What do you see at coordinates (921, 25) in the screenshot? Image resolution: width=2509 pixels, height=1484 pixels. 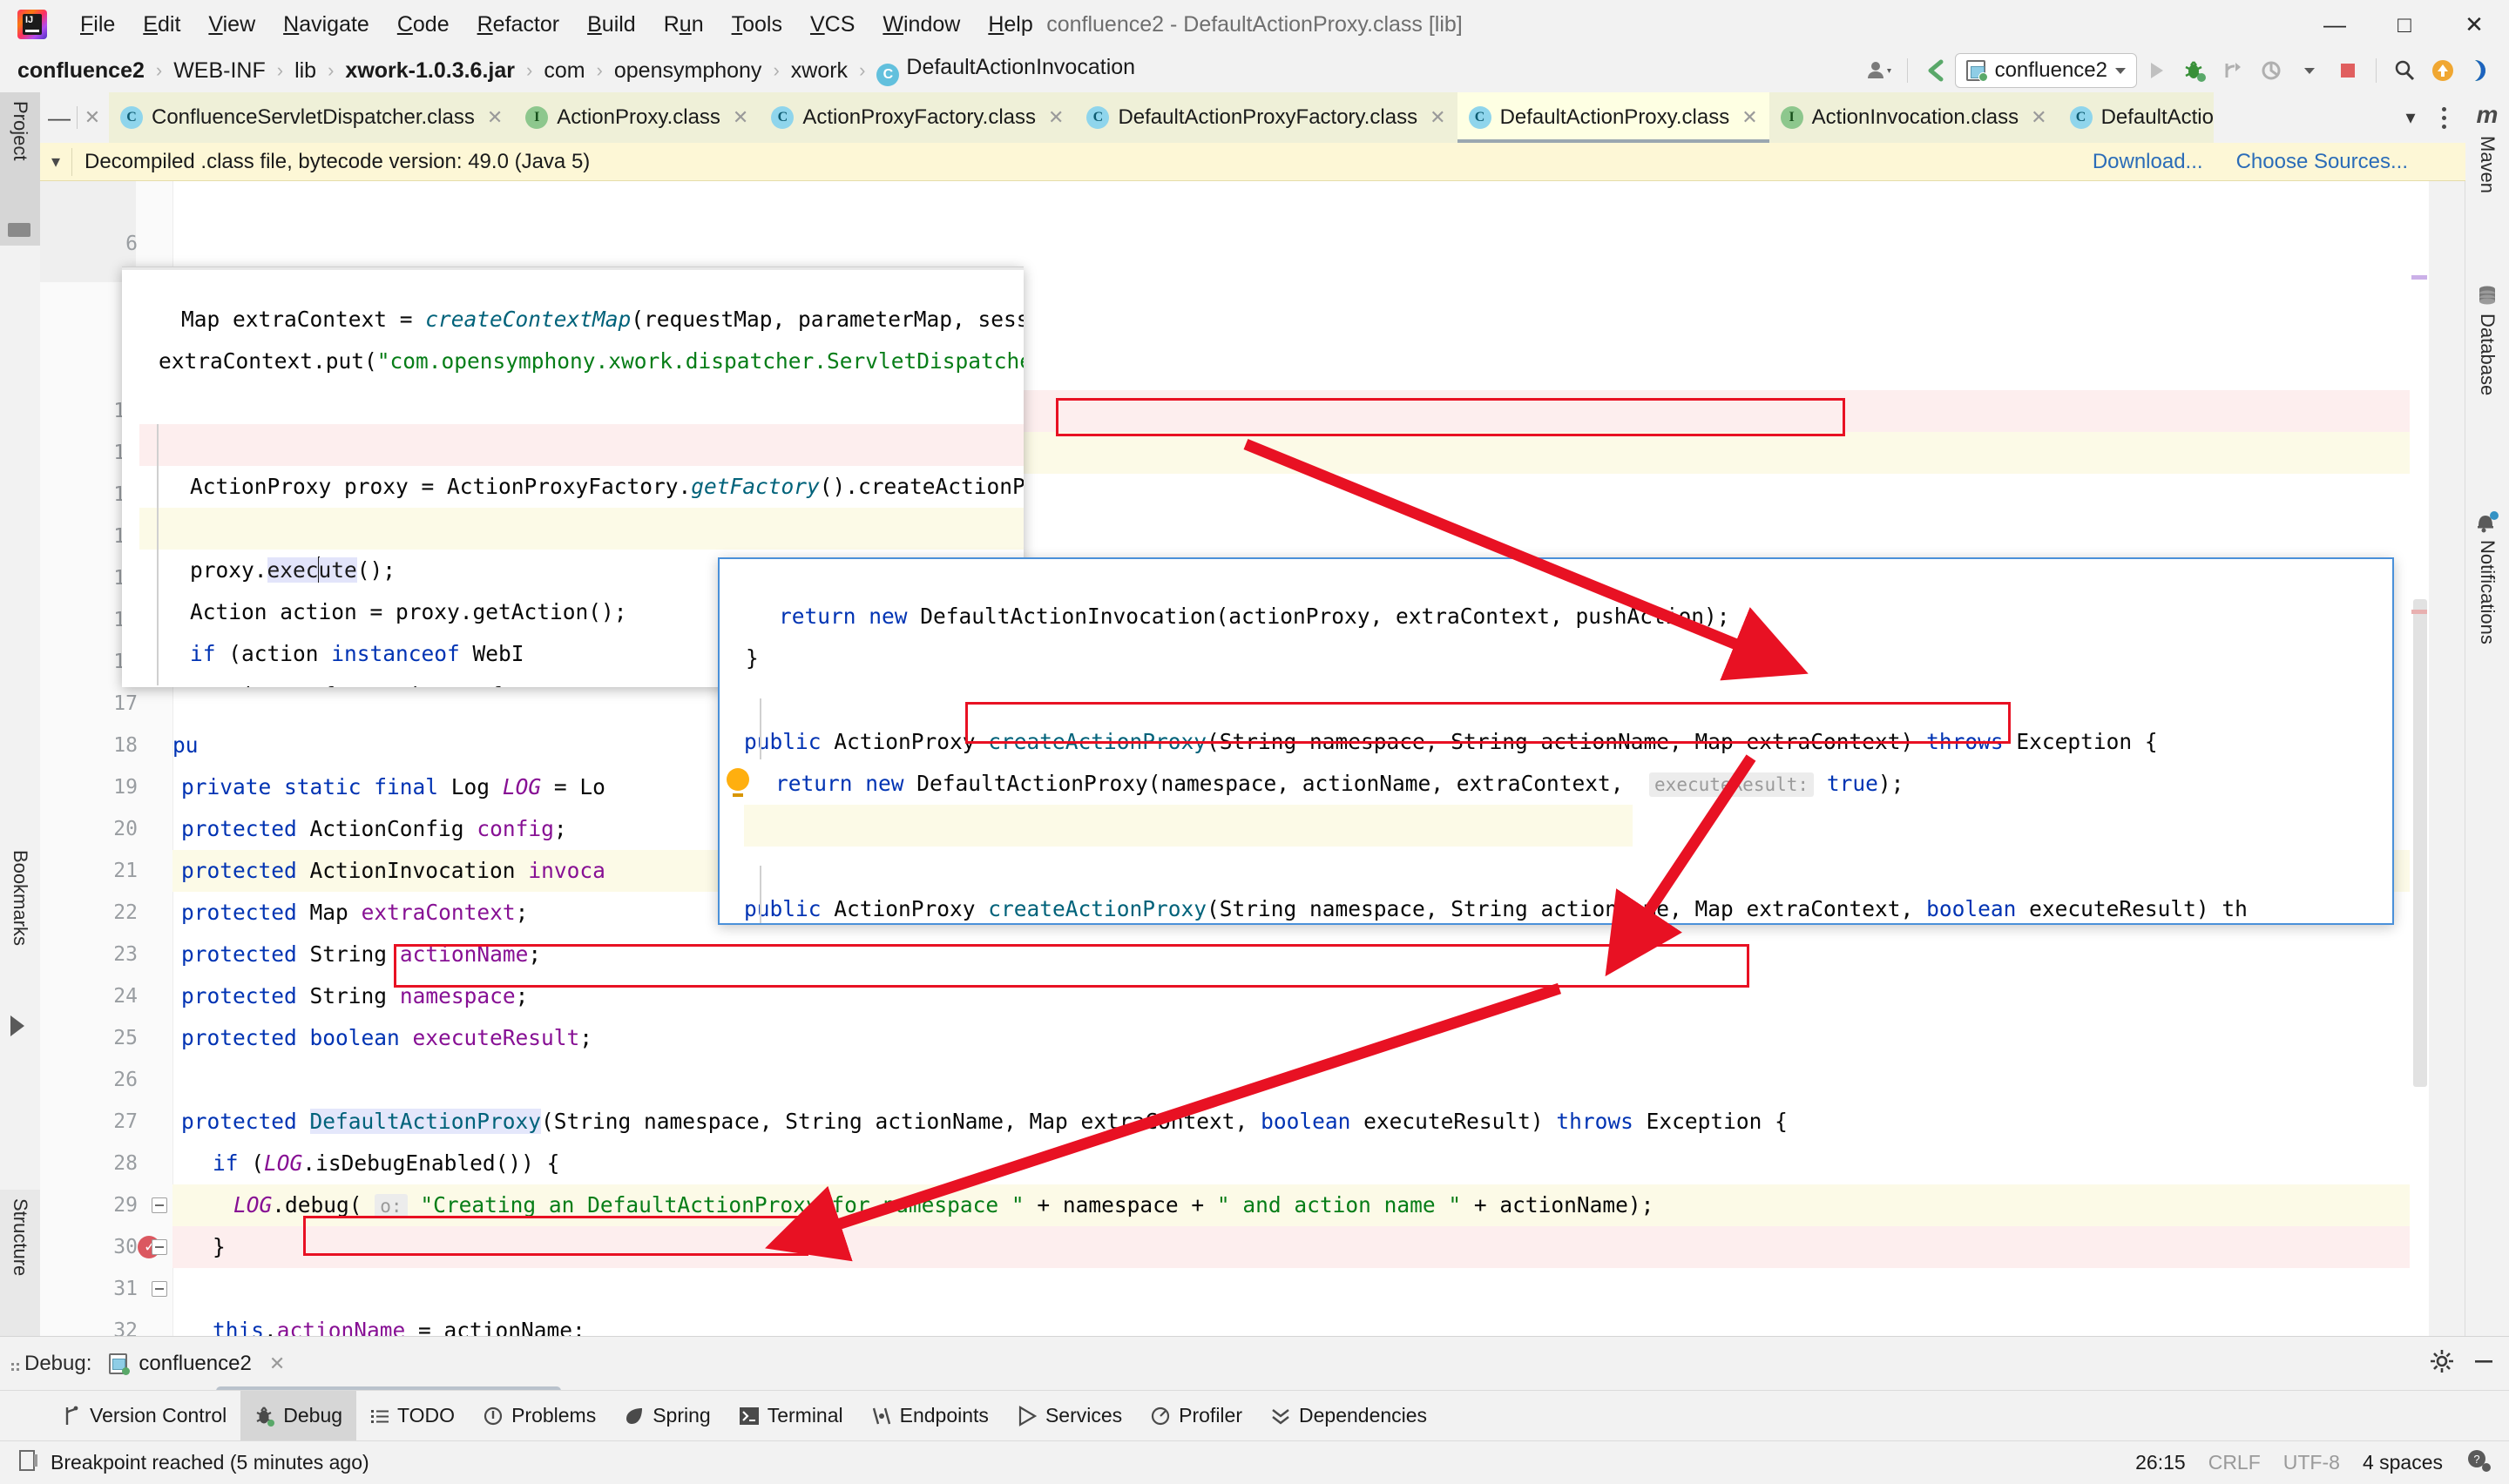 I see `menu-item-window: Window` at bounding box center [921, 25].